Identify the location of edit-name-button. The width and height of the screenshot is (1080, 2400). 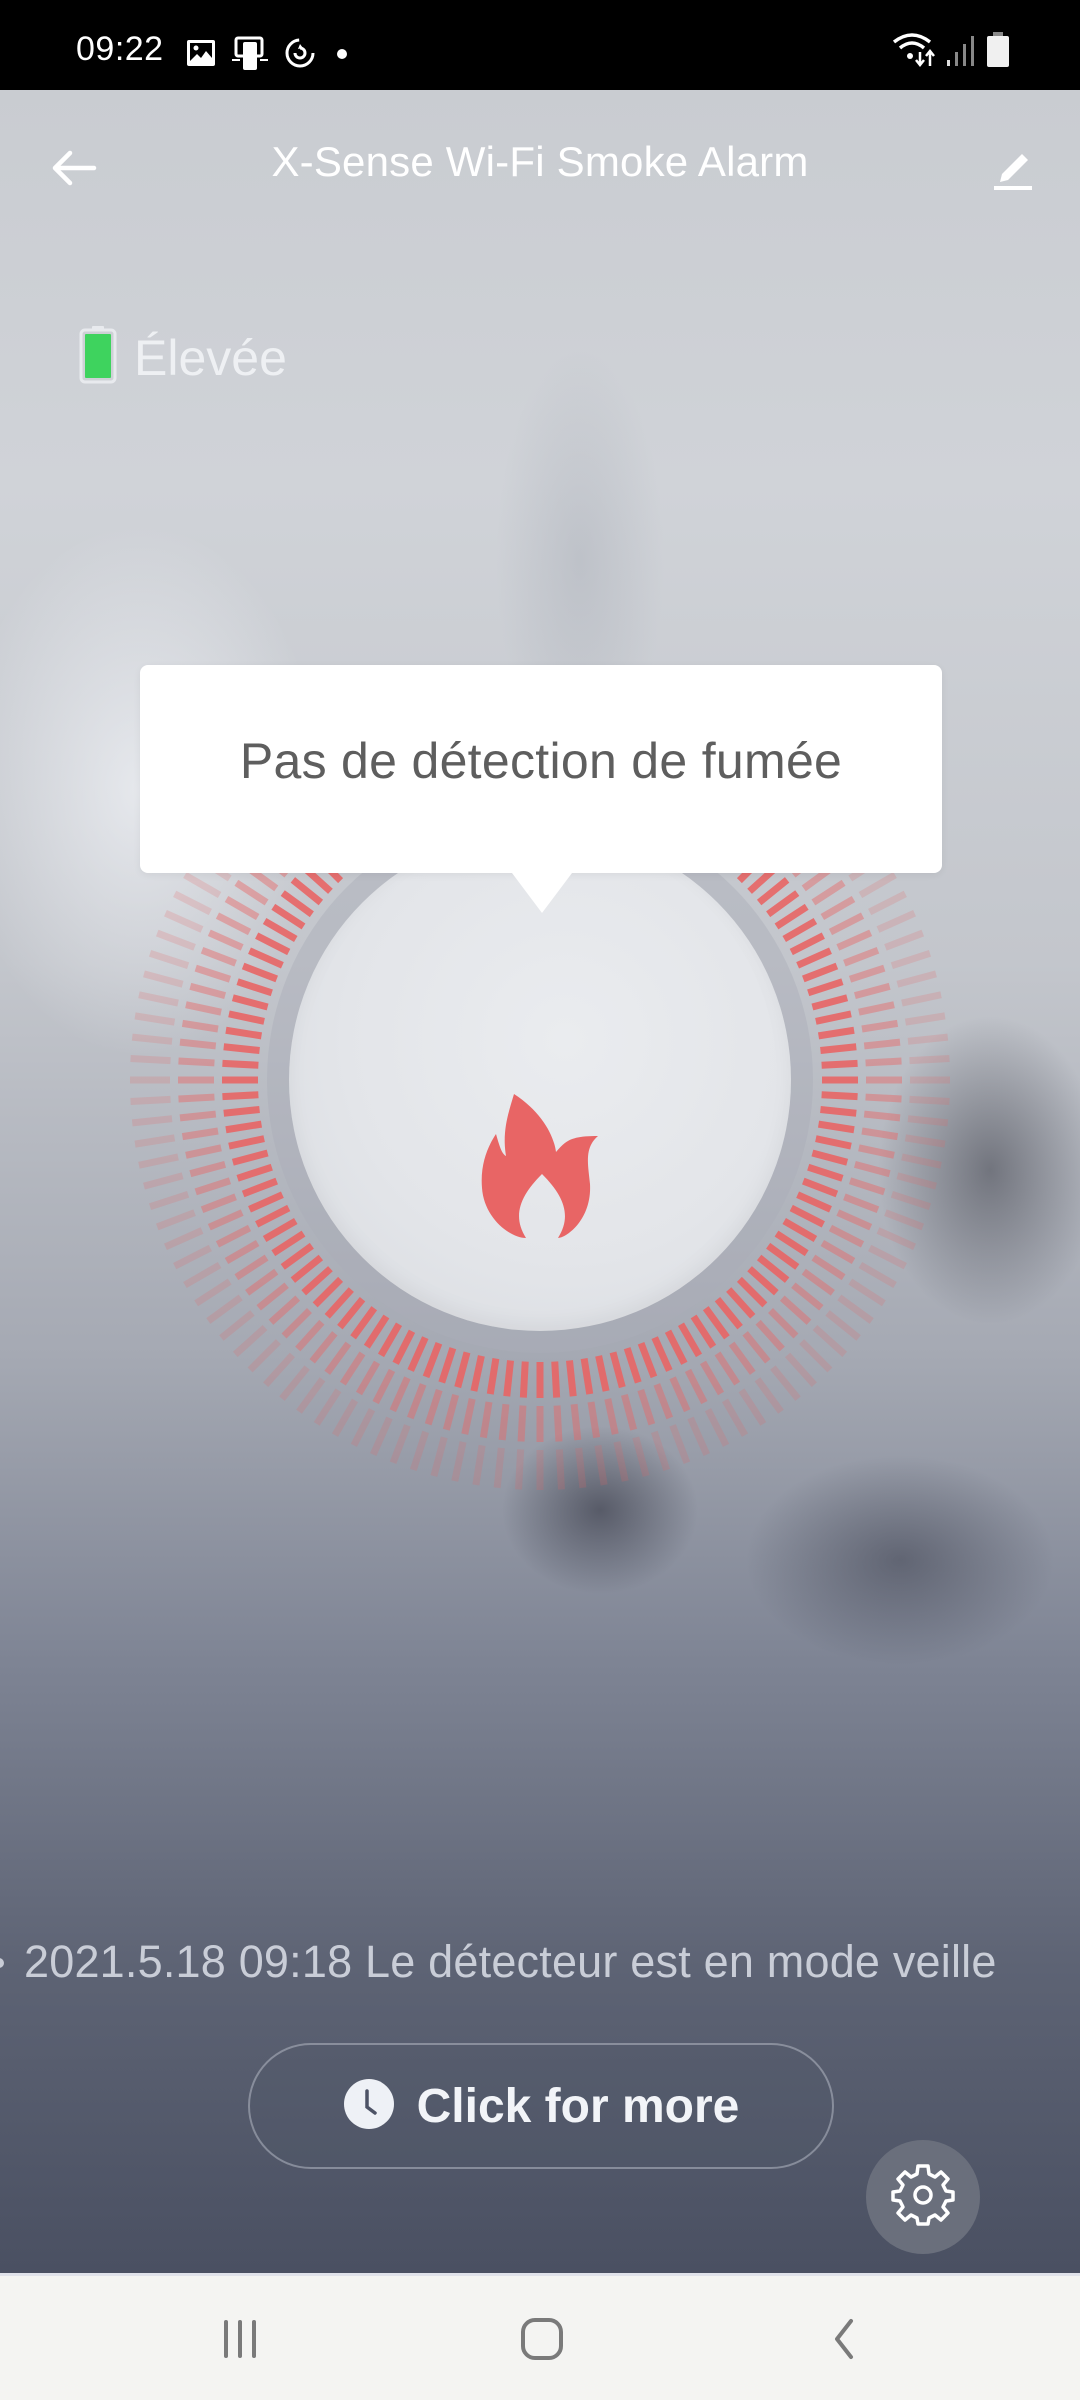
(1012, 172).